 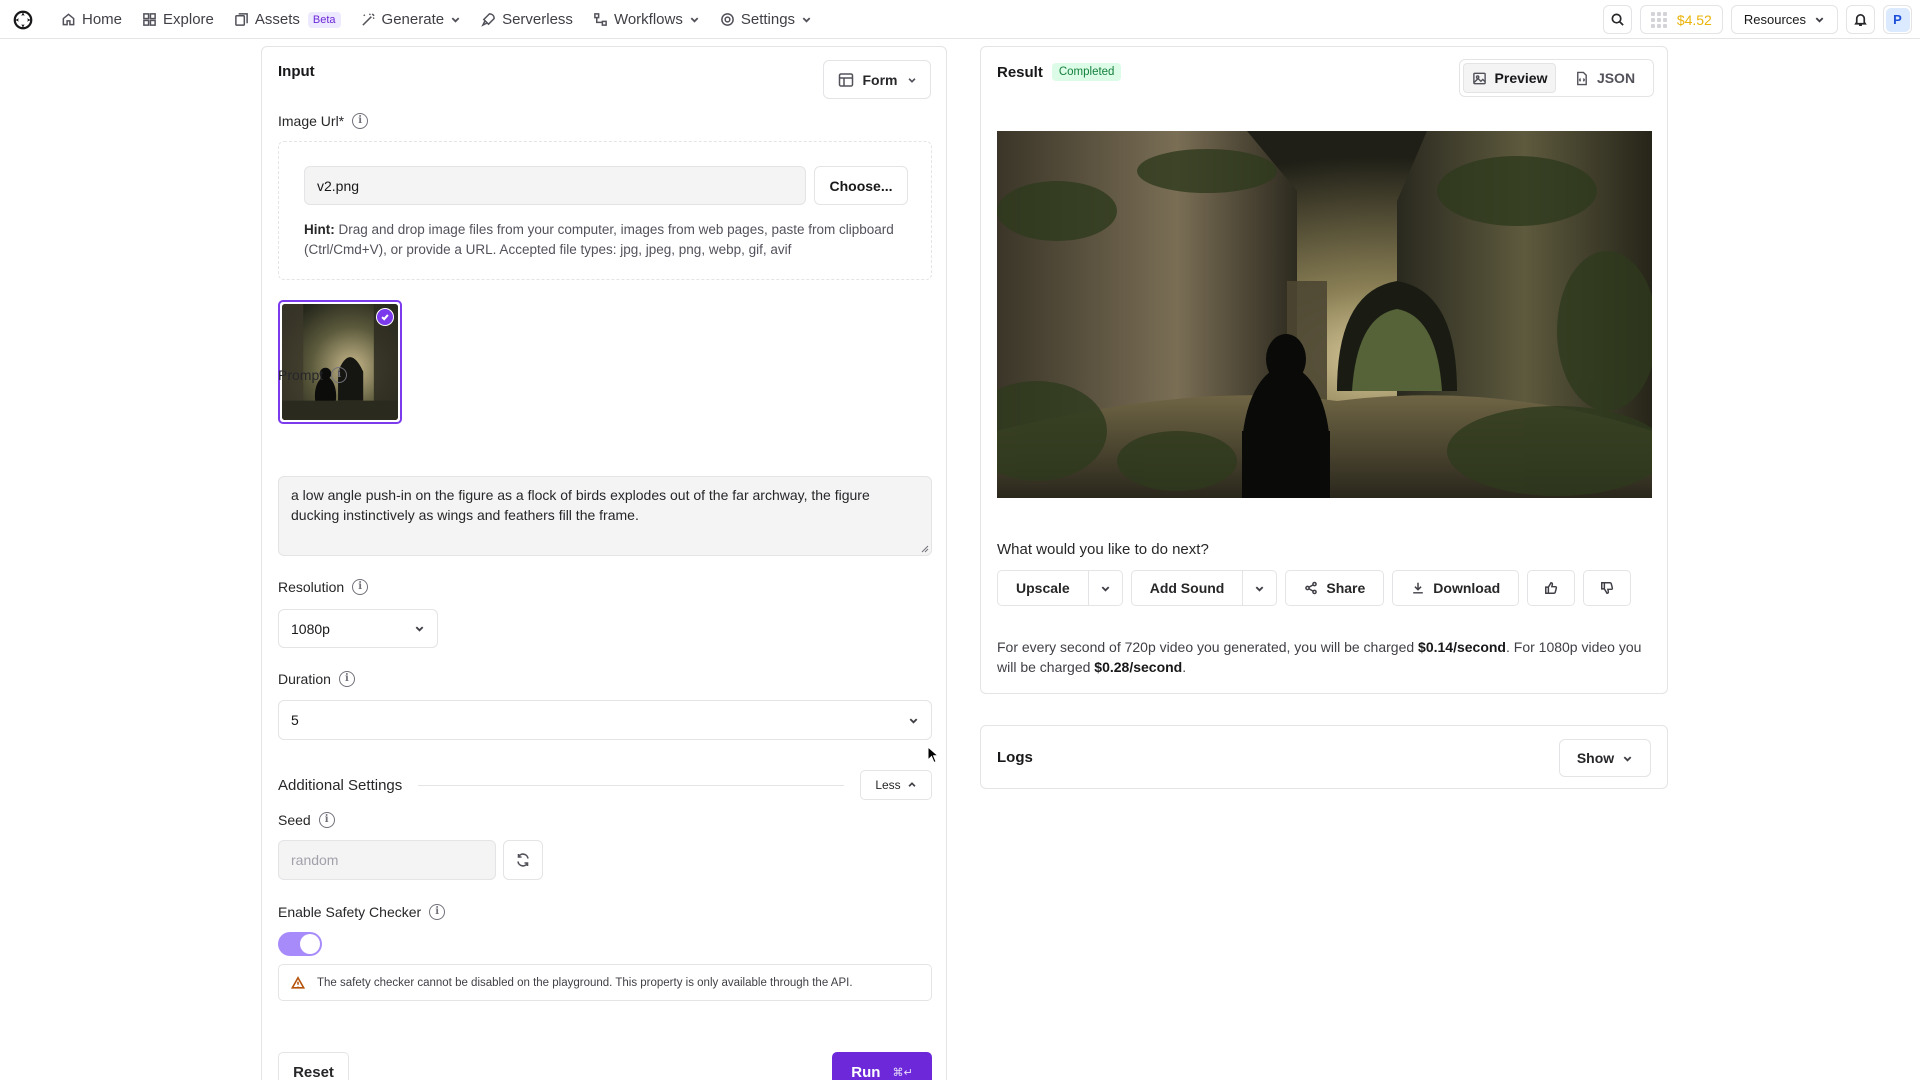 What do you see at coordinates (350, 912) in the screenshot?
I see `safety-checker-label-text: Enable Safety Checker` at bounding box center [350, 912].